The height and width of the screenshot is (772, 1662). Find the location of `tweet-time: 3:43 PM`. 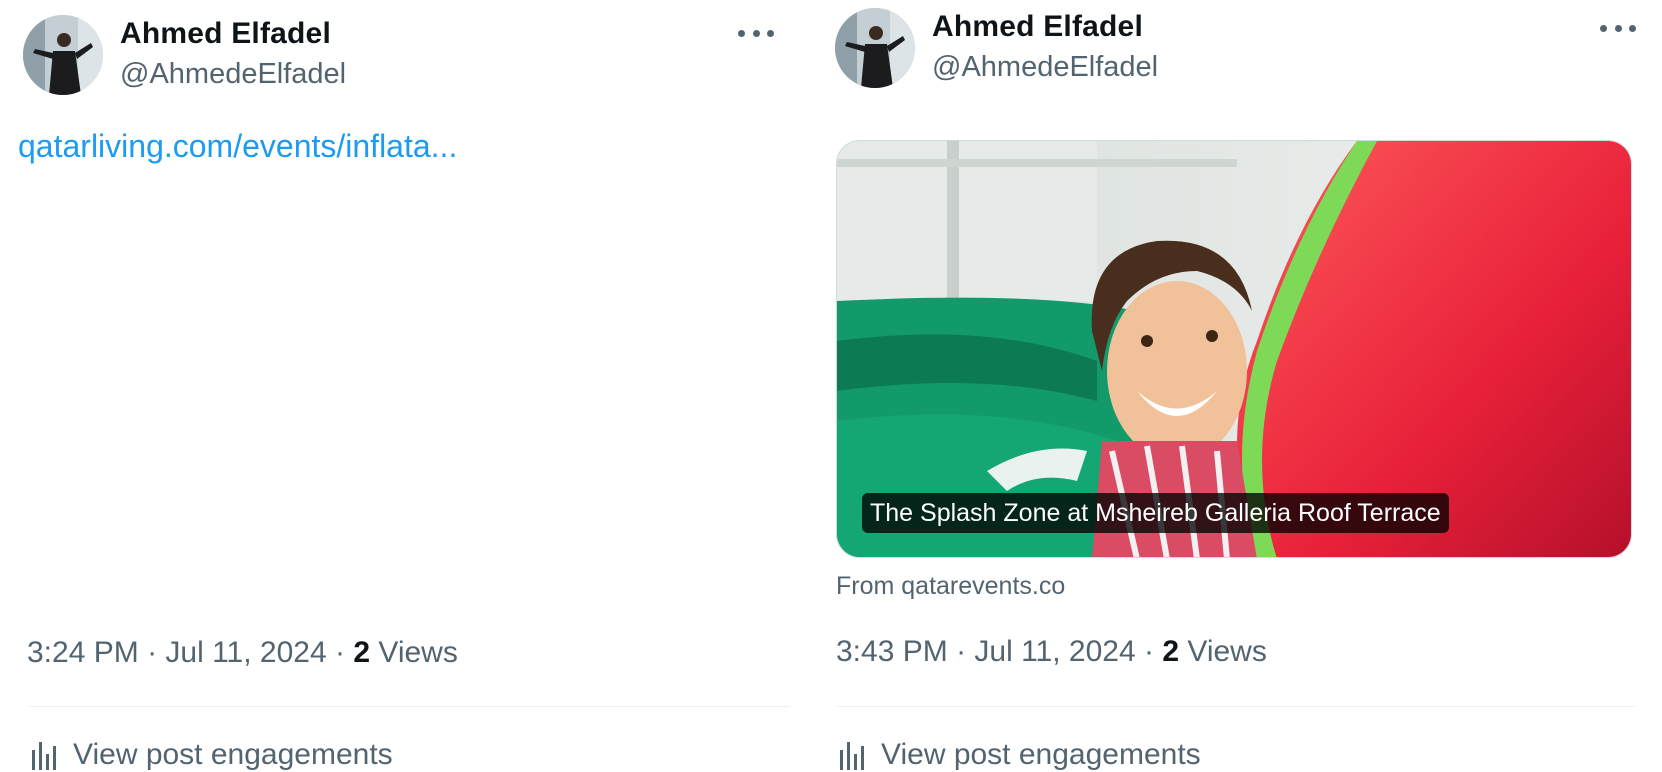

tweet-time: 3:43 PM is located at coordinates (892, 651).